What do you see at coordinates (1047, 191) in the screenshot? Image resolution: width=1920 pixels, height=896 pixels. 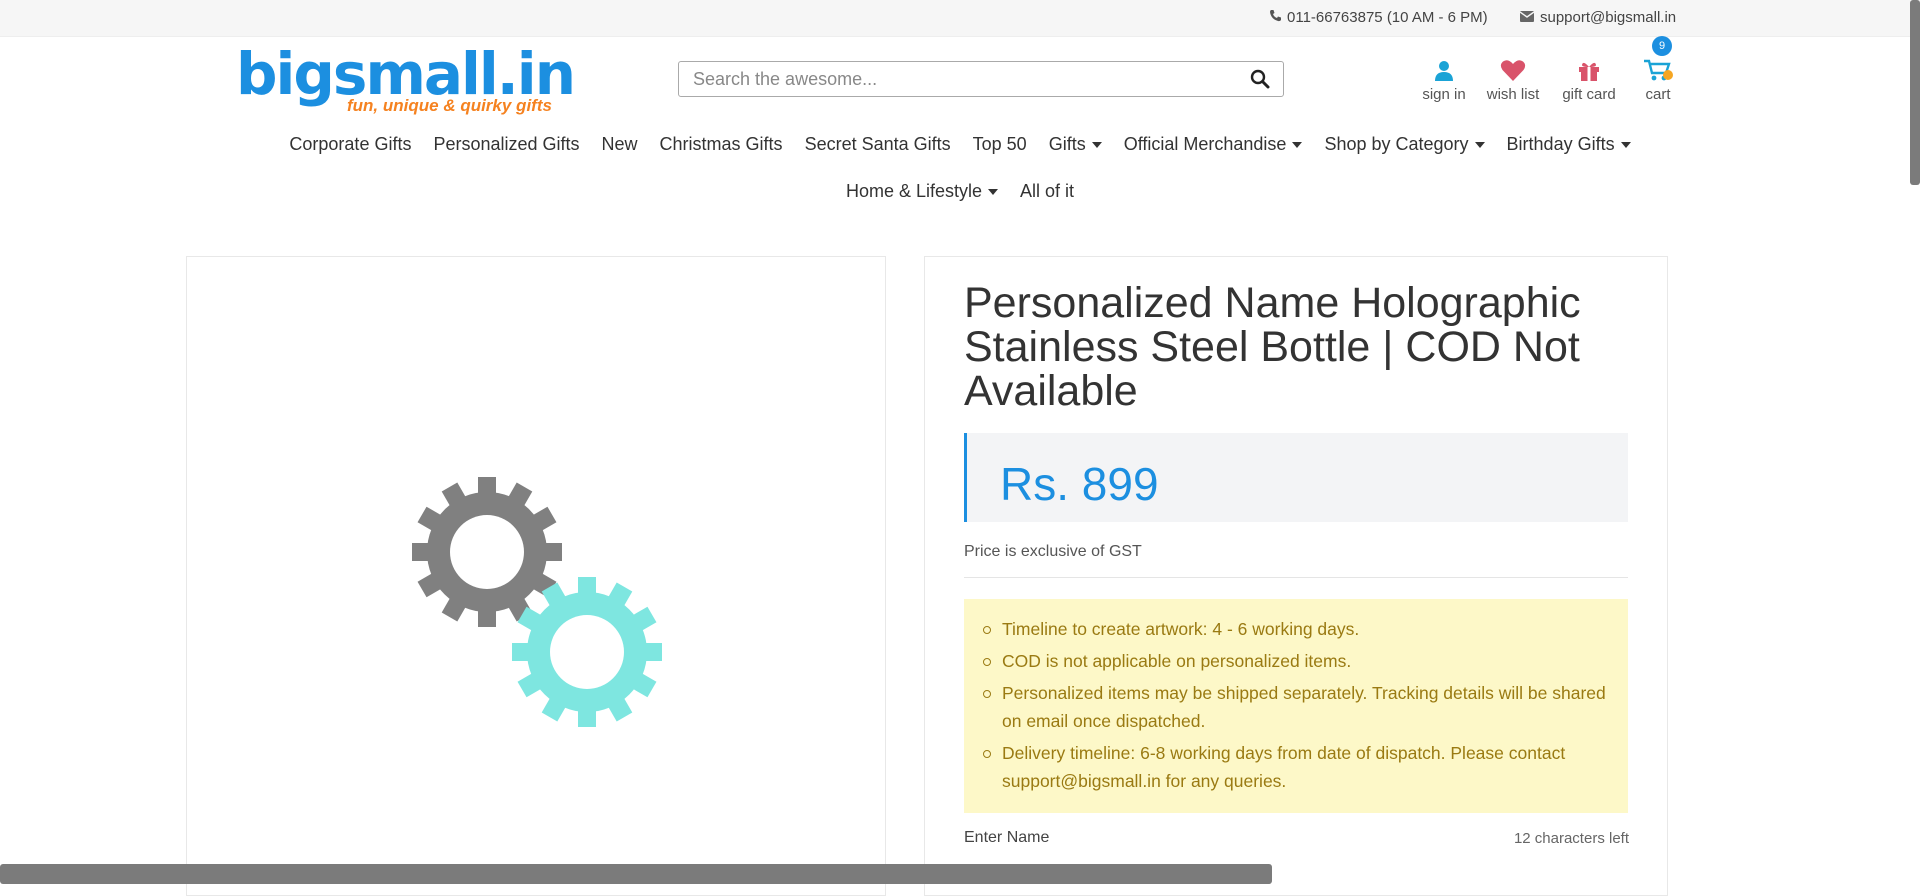 I see `nav-all-of-it: All of it` at bounding box center [1047, 191].